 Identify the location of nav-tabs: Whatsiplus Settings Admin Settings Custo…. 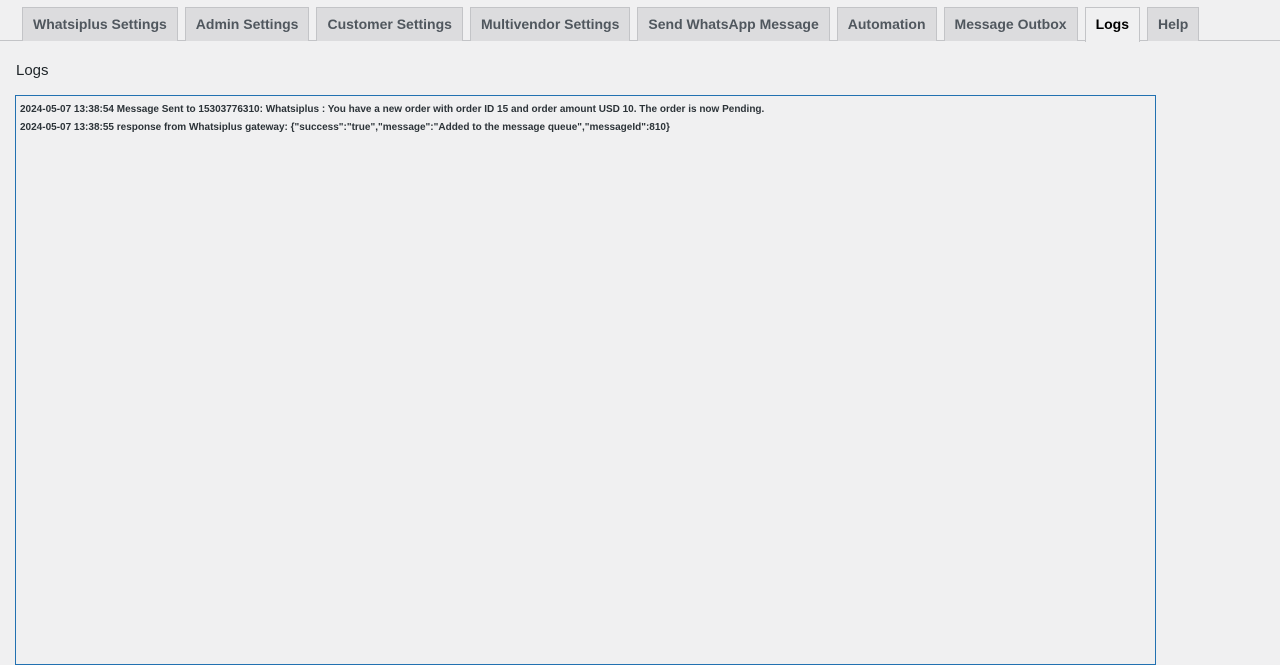
(611, 24).